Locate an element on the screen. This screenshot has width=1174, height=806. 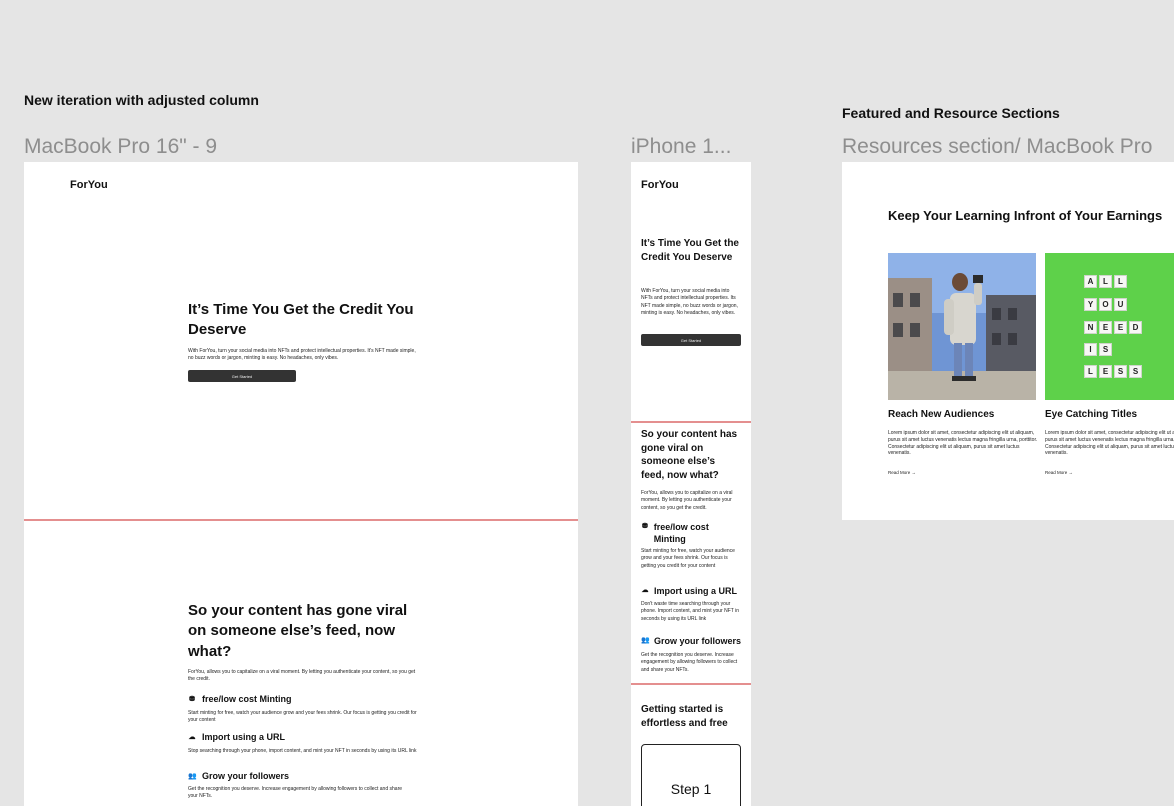
frame-title-macbook: MacBook Pro 16" - 9 is located at coordinates (120, 147).